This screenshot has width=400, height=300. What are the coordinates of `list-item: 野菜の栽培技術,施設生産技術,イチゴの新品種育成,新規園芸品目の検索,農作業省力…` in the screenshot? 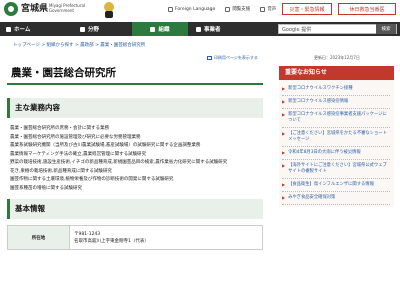 It's located at (119, 162).